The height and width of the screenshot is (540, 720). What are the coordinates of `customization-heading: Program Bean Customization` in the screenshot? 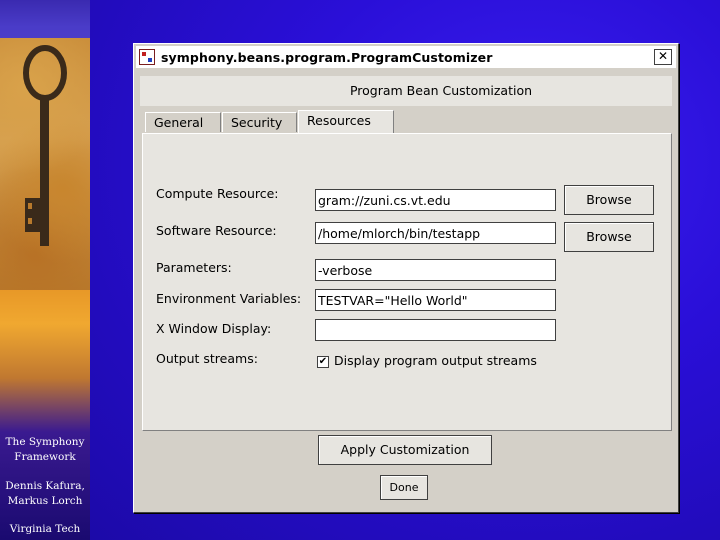 It's located at (441, 90).